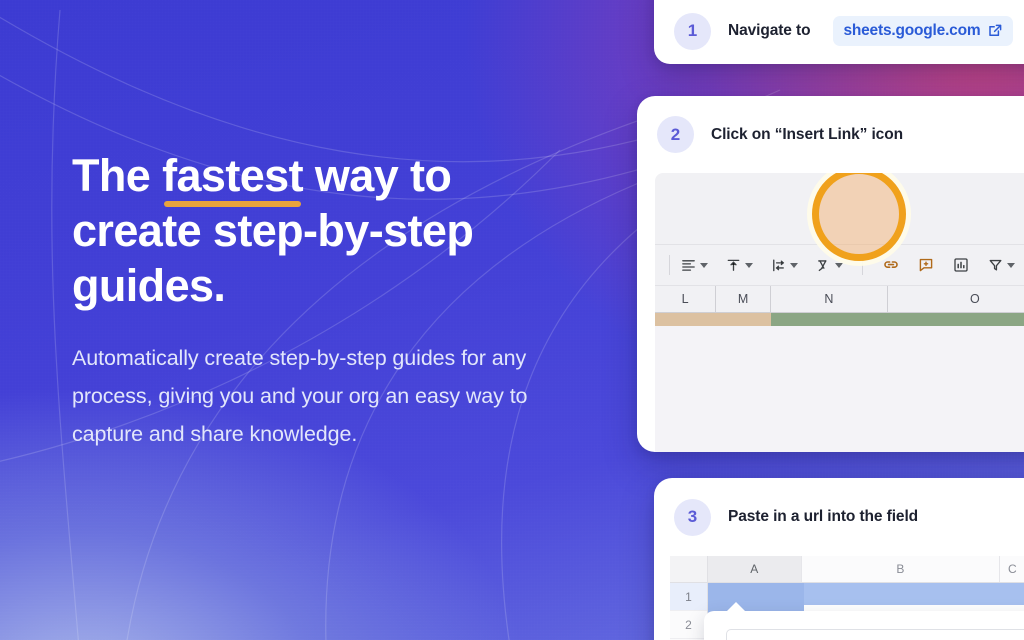 The height and width of the screenshot is (640, 1024). Describe the element at coordinates (686, 299) in the screenshot. I see `column-header: L` at that location.